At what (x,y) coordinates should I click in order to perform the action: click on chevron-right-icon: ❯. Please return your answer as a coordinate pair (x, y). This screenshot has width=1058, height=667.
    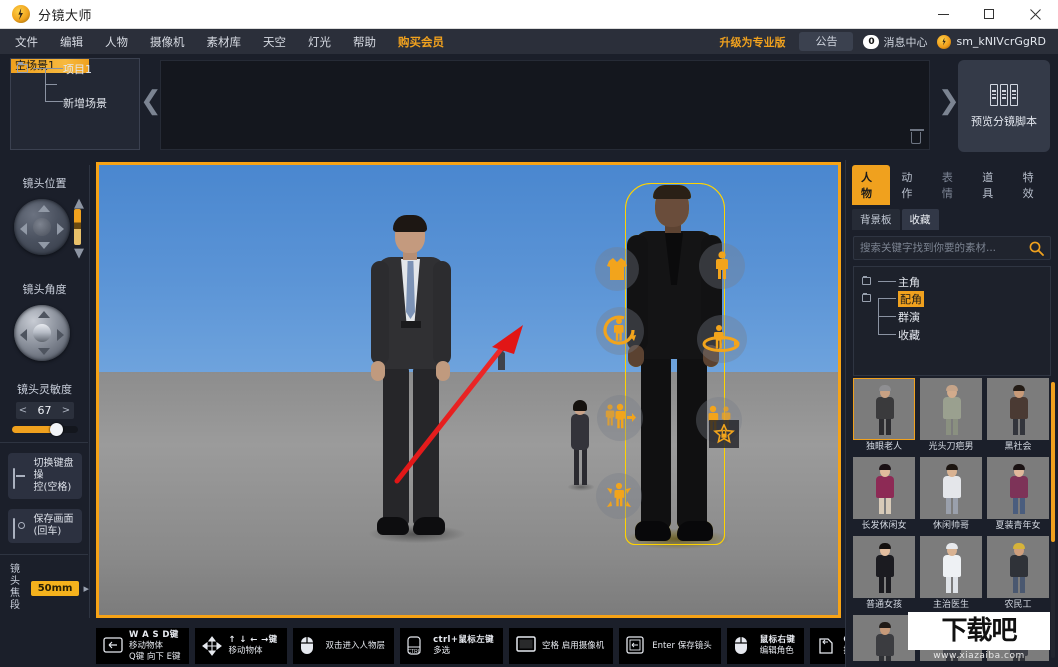
    Looking at the image, I should click on (949, 101).